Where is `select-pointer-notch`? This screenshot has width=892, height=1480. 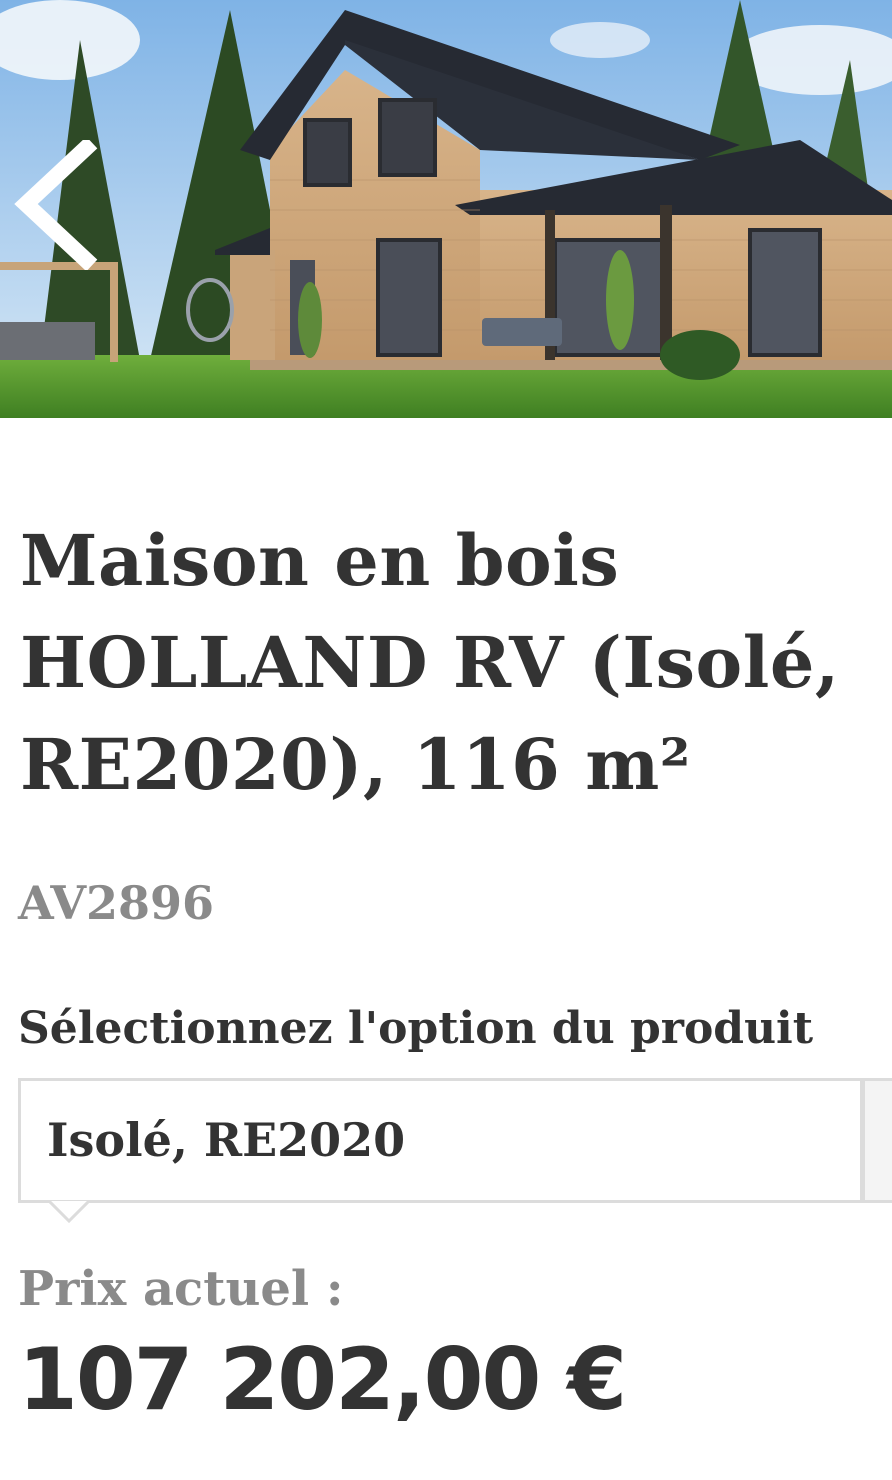 select-pointer-notch is located at coordinates (69, 1212).